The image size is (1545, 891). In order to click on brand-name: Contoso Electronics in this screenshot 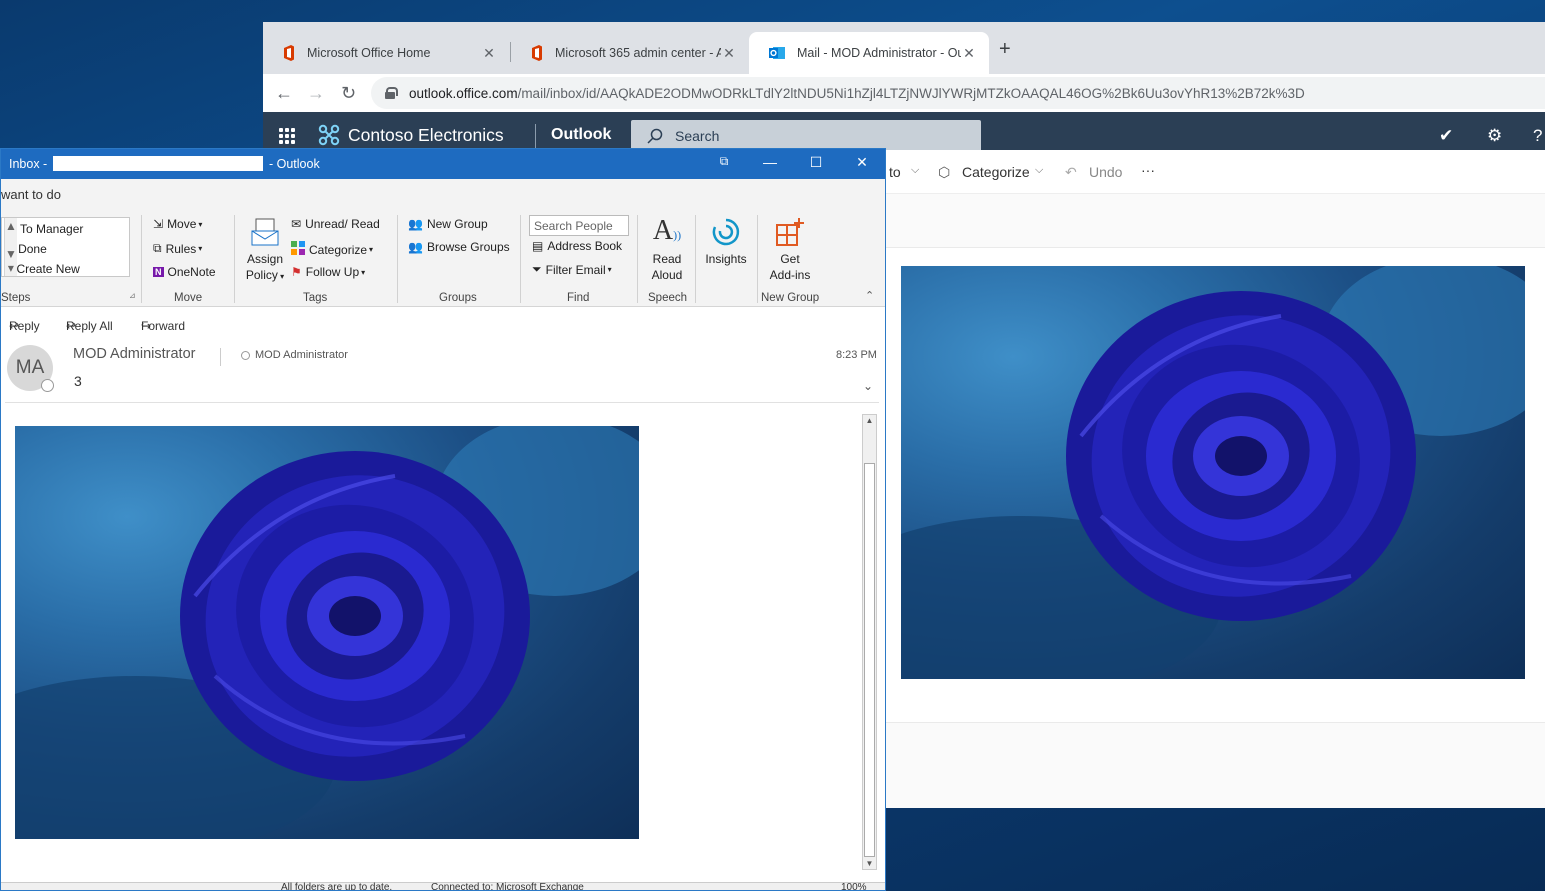, I will do `click(426, 134)`.